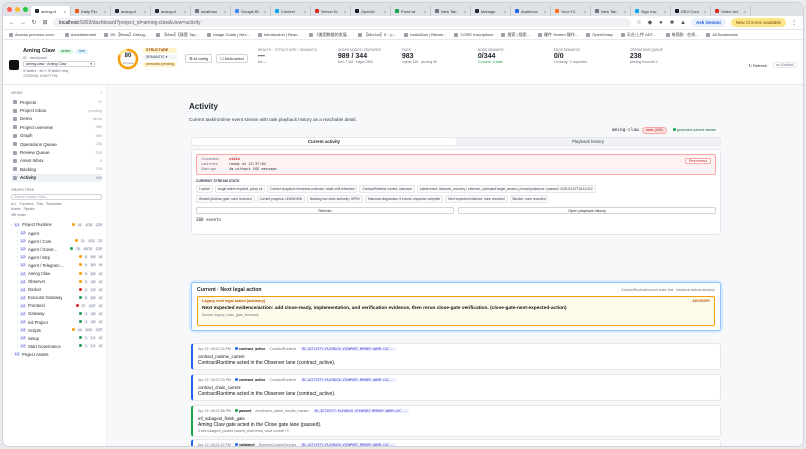 Image resolution: width=806 pixels, height=449 pixels. What do you see at coordinates (199, 58) in the screenshot?
I see `ai-config-button: ⚙ AI config` at bounding box center [199, 58].